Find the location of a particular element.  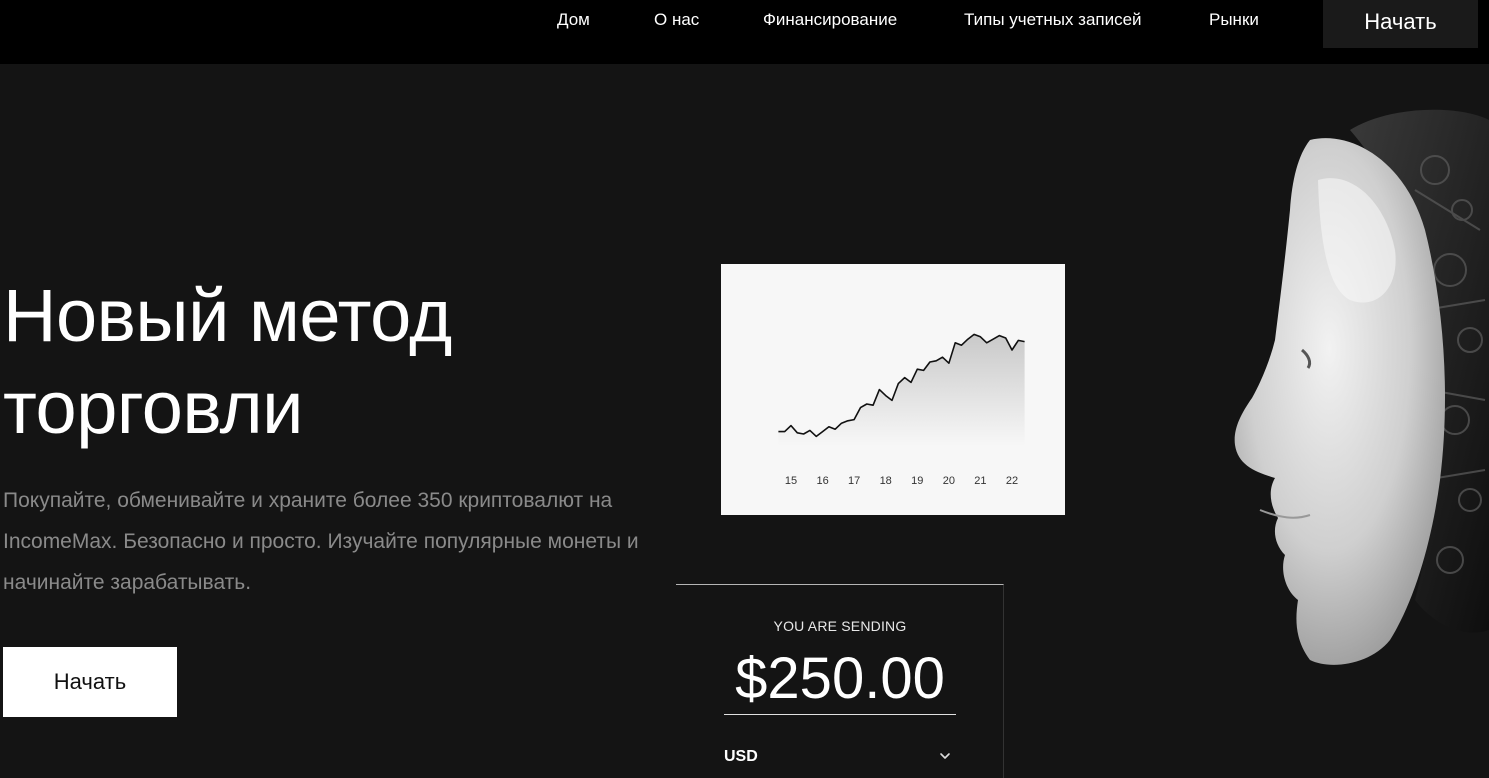

chart-x-tick-label: 19 is located at coordinates (917, 481).